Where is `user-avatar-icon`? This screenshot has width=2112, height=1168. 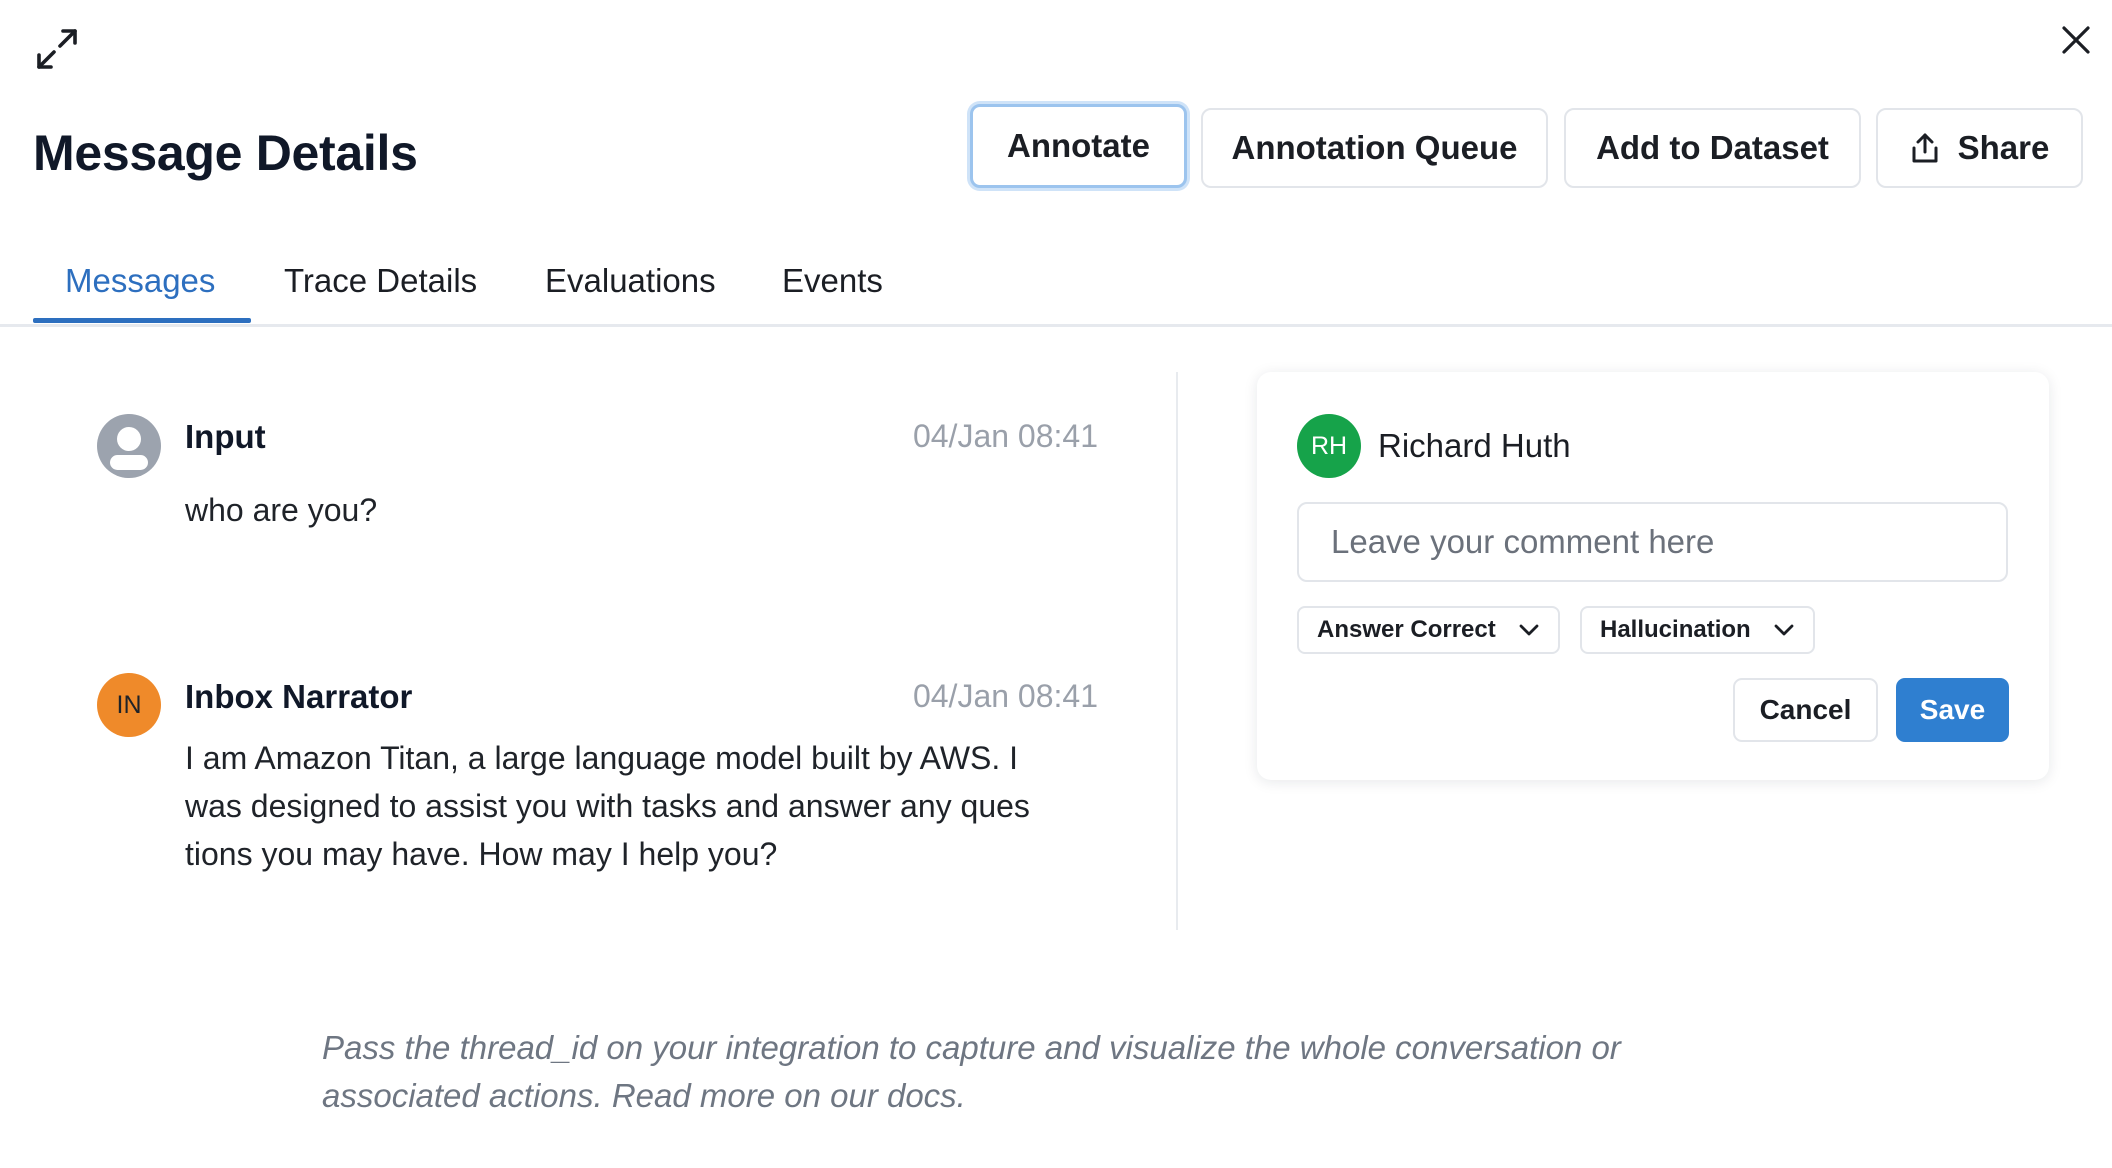 user-avatar-icon is located at coordinates (129, 446).